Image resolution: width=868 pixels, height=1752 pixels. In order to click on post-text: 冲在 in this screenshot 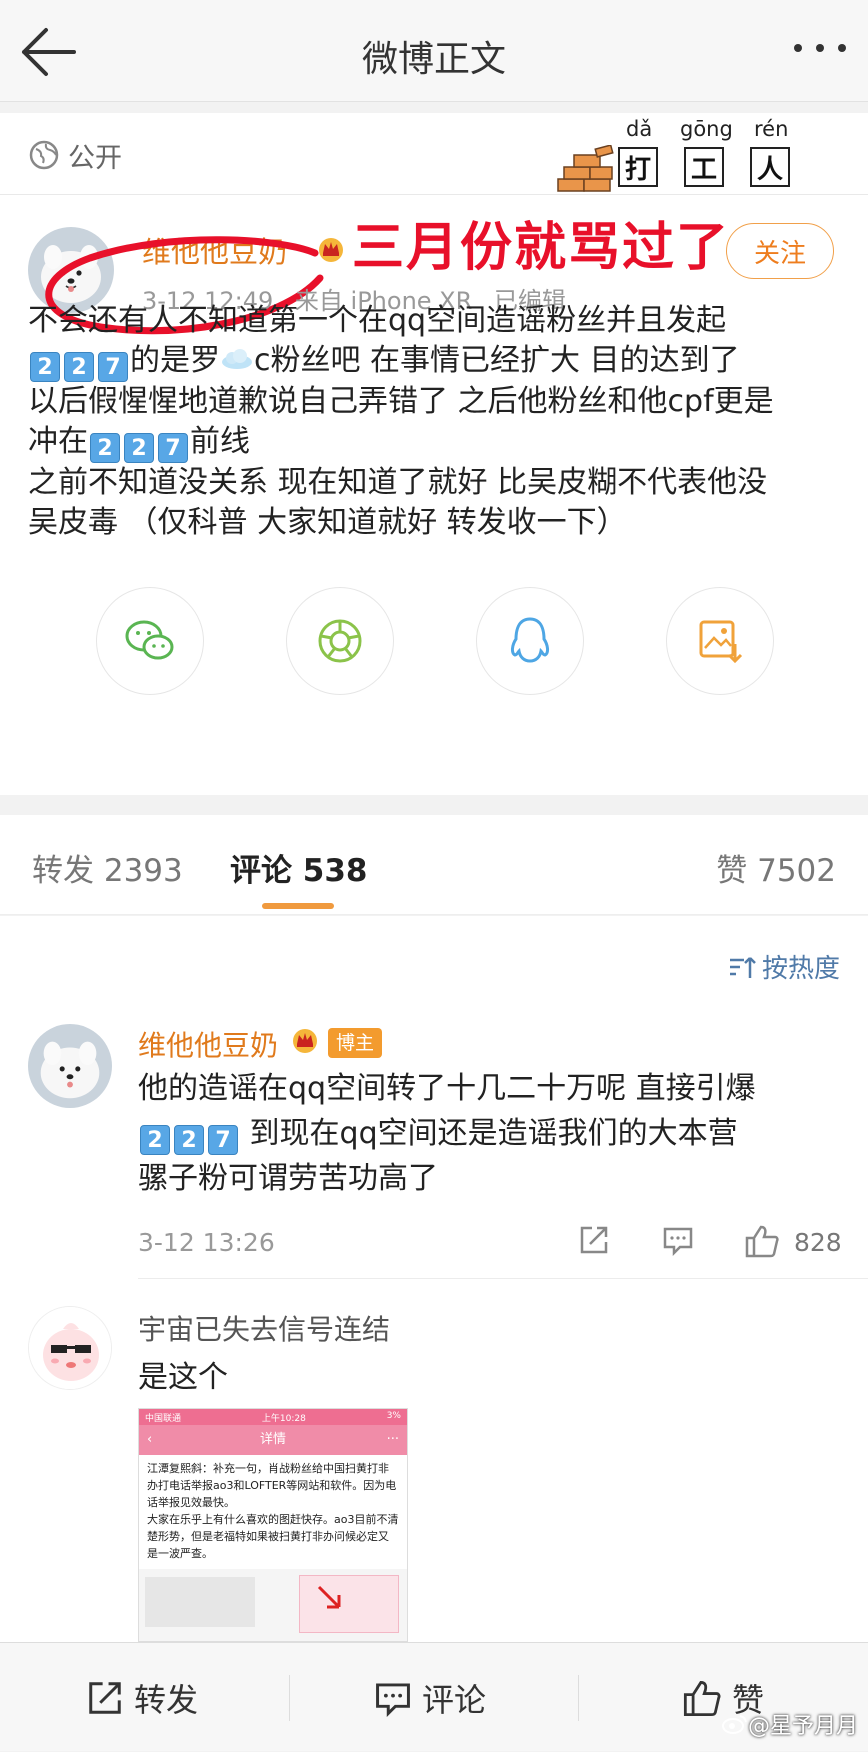, I will do `click(58, 441)`.